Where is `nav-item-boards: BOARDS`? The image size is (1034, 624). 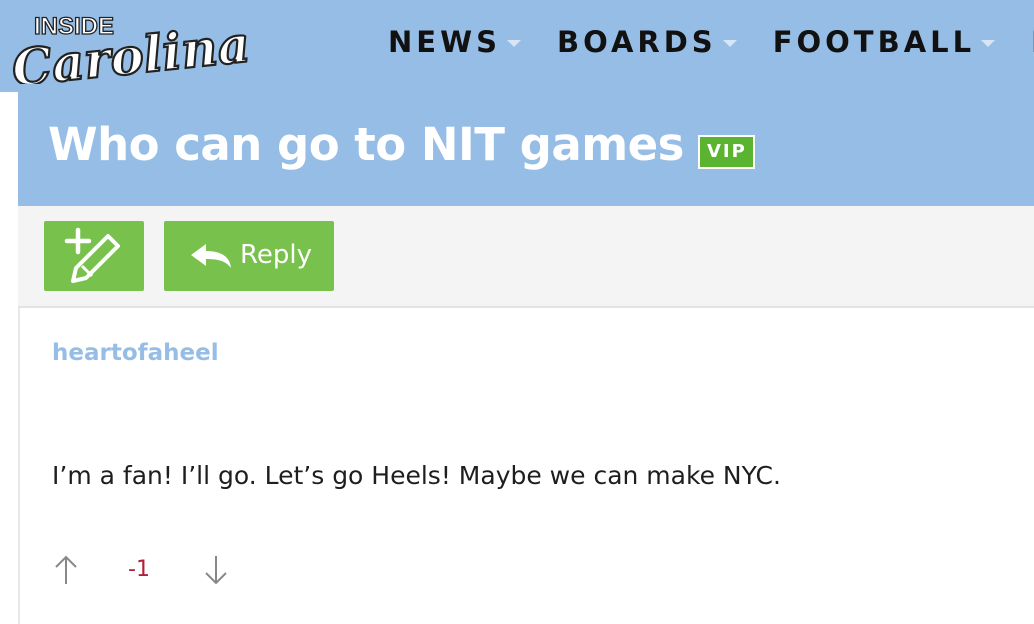 nav-item-boards: BOARDS is located at coordinates (647, 42).